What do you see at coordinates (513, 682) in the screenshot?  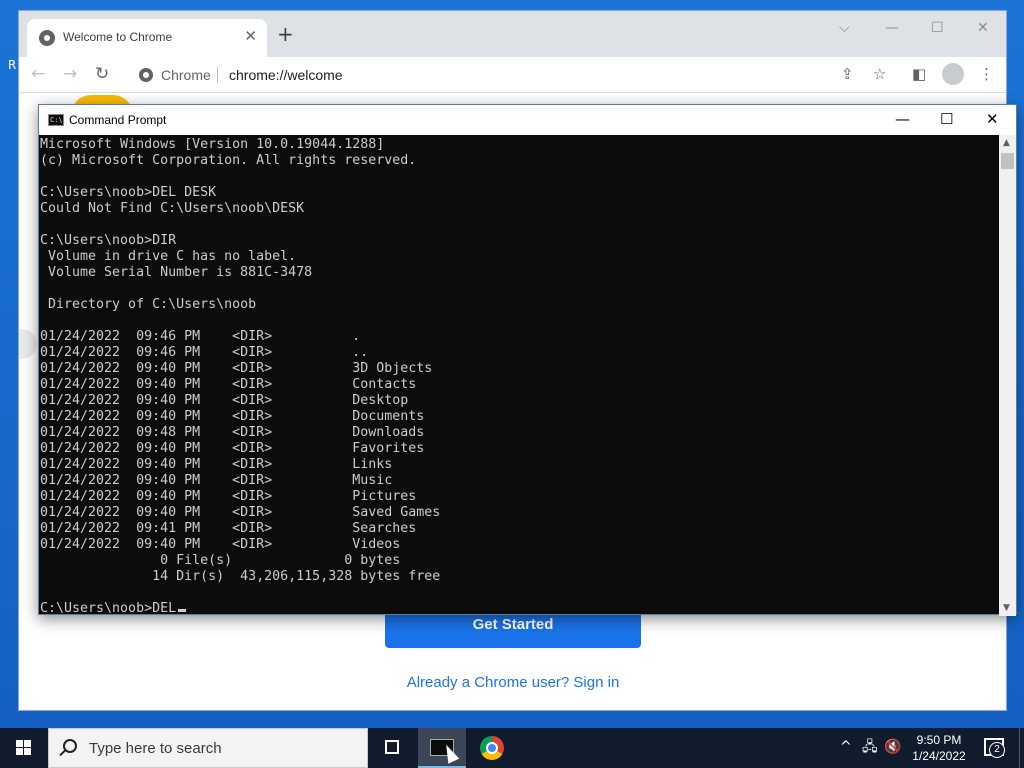 I see `signin-link: Already a Chrome user? Sign in` at bounding box center [513, 682].